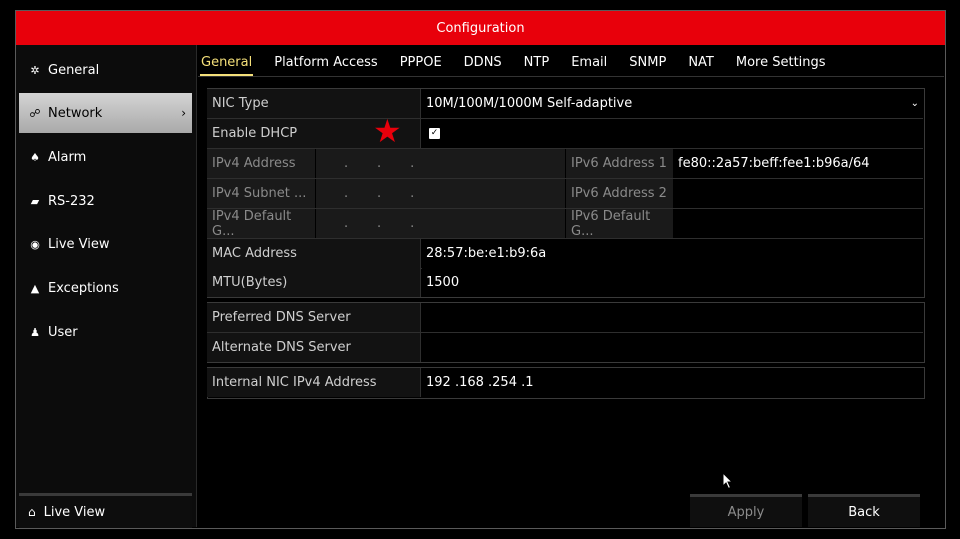 The width and height of the screenshot is (960, 539). I want to click on ipv4-address-label: IPv4 Address, so click(261, 163).